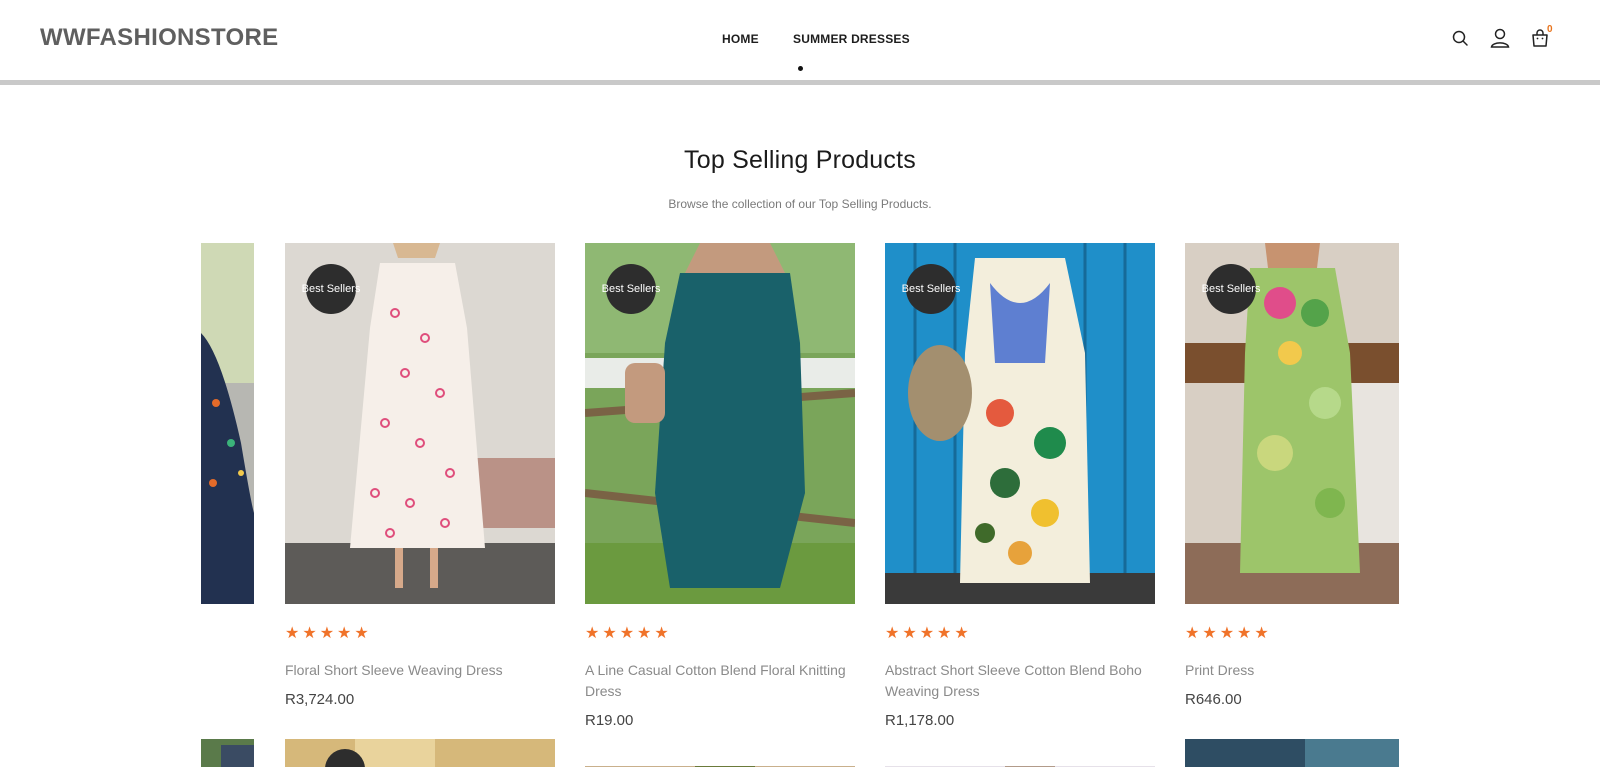 This screenshot has height=767, width=1600. I want to click on site-header: WWFASHIONSTORE HOME SUMMER DRESSES 0, so click(800, 40).